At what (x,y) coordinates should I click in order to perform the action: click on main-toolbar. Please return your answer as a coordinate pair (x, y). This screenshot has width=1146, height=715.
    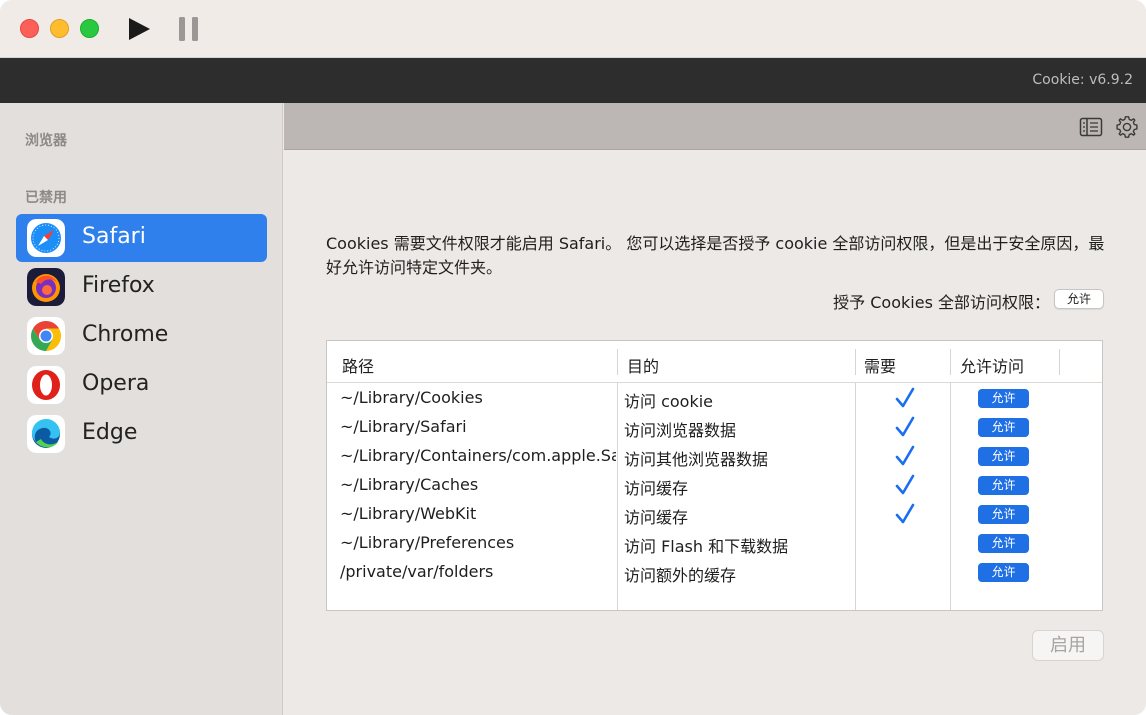
    Looking at the image, I should click on (715, 126).